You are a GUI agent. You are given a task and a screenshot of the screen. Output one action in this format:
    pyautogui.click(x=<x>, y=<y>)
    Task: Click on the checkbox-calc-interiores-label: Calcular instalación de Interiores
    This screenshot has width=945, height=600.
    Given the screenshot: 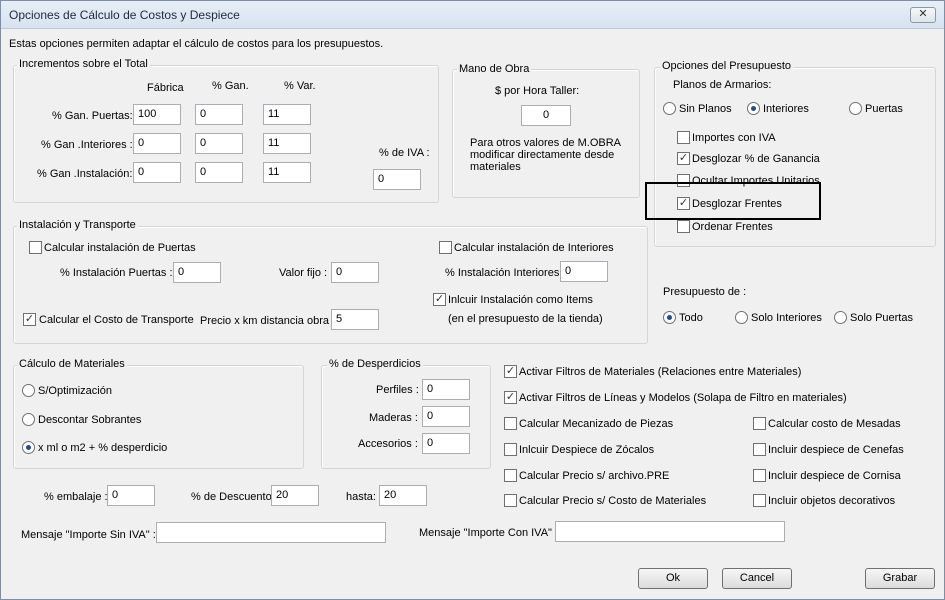 What is the action you would take?
    pyautogui.click(x=534, y=248)
    